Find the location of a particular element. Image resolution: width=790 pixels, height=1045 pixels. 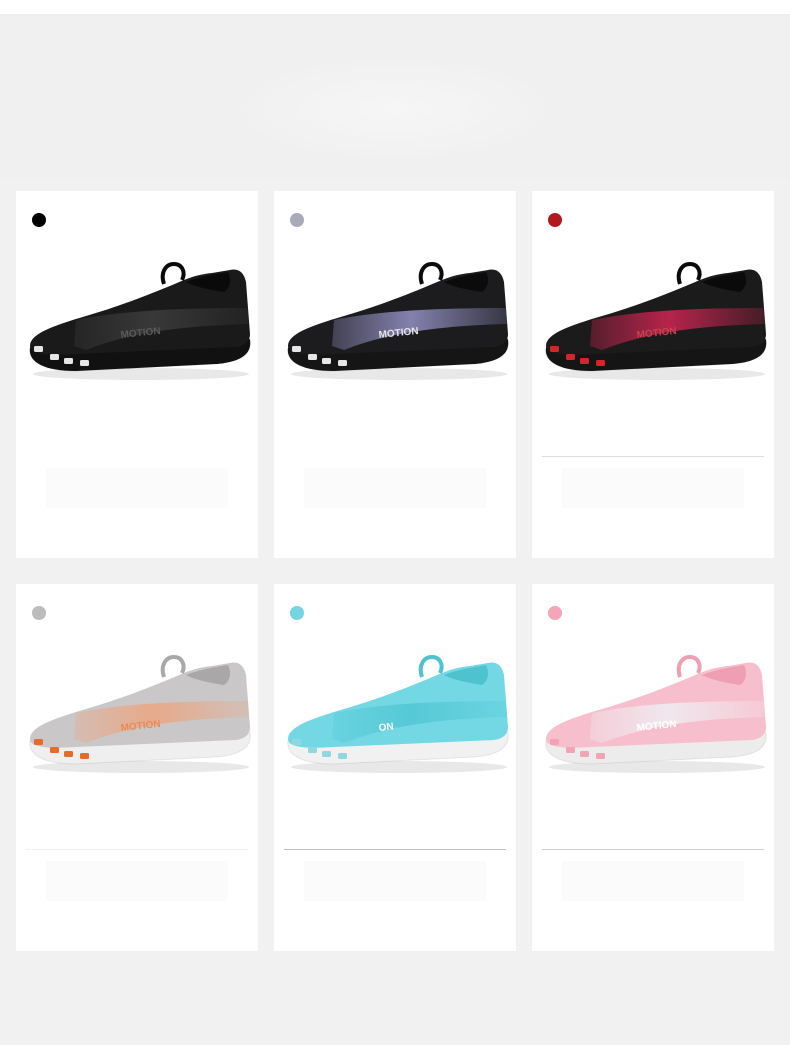

product-card-black: MOTION is located at coordinates (137, 374).